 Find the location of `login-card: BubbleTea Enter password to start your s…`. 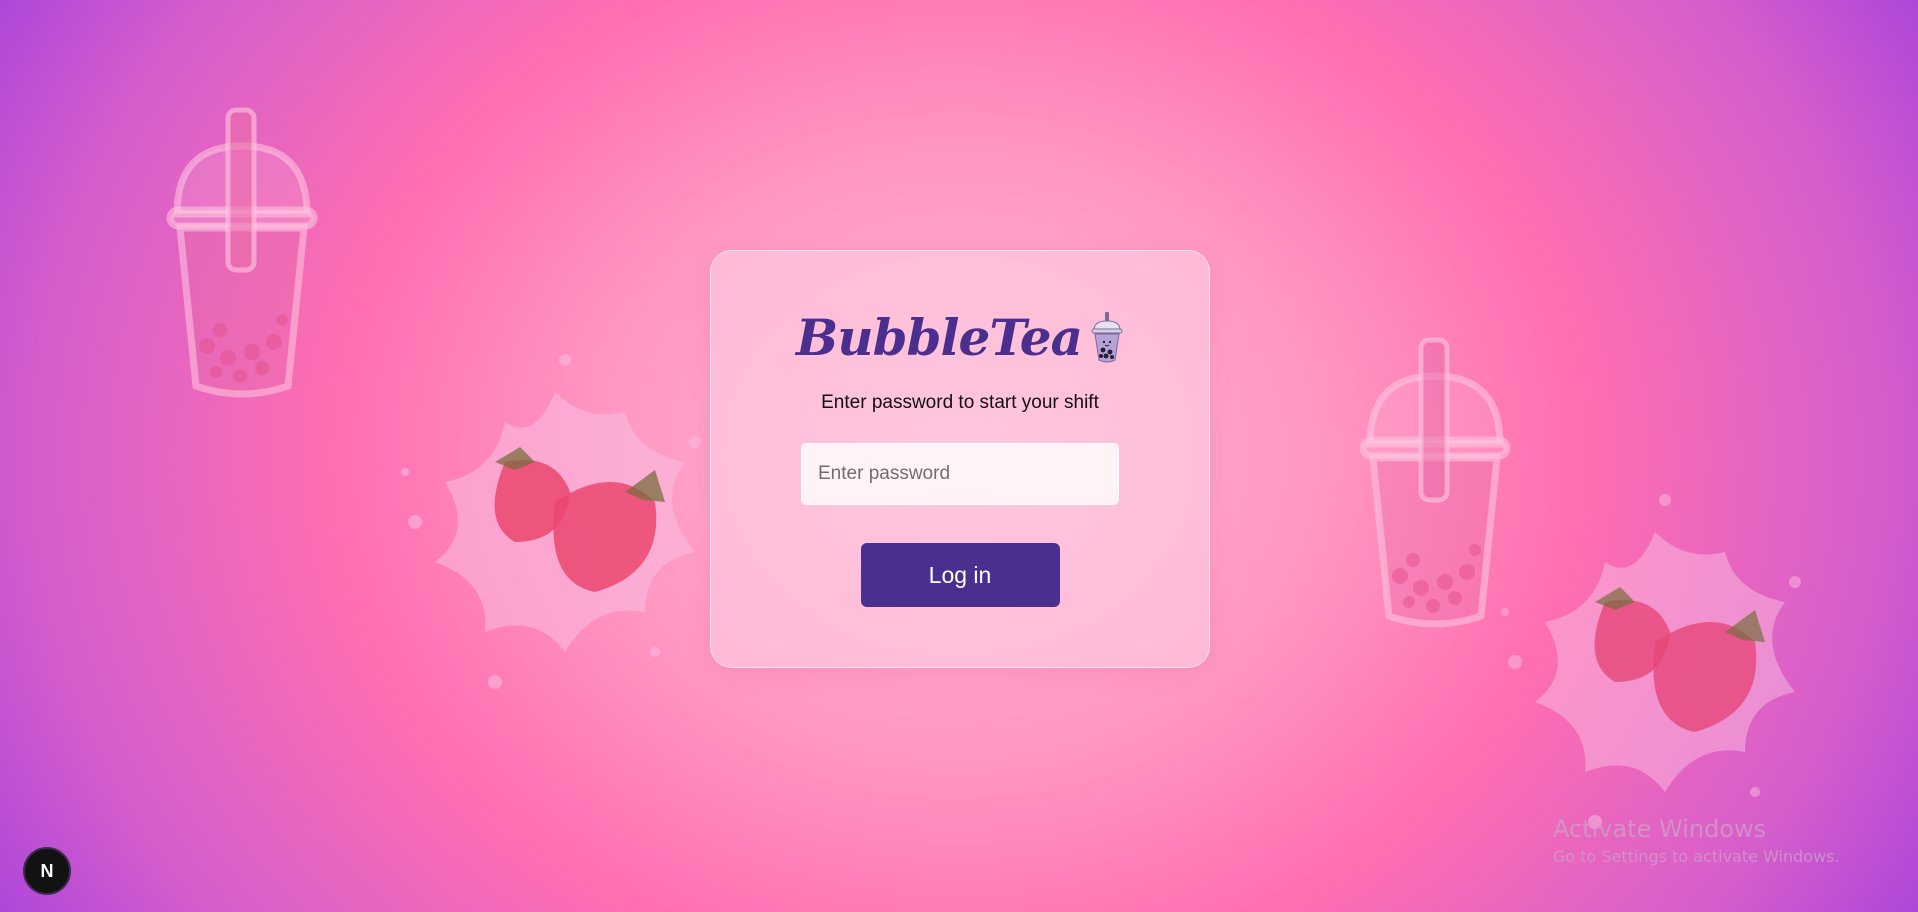

login-card: BubbleTea Enter password to start your s… is located at coordinates (960, 459).